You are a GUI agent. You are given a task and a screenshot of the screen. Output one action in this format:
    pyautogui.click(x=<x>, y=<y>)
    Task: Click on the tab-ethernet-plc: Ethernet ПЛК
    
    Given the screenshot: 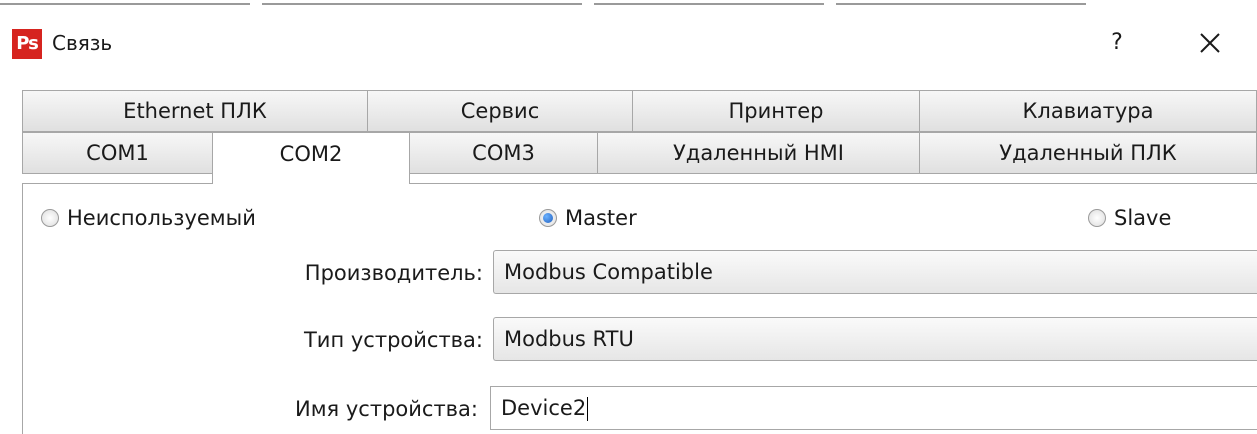 What is the action you would take?
    pyautogui.click(x=194, y=111)
    